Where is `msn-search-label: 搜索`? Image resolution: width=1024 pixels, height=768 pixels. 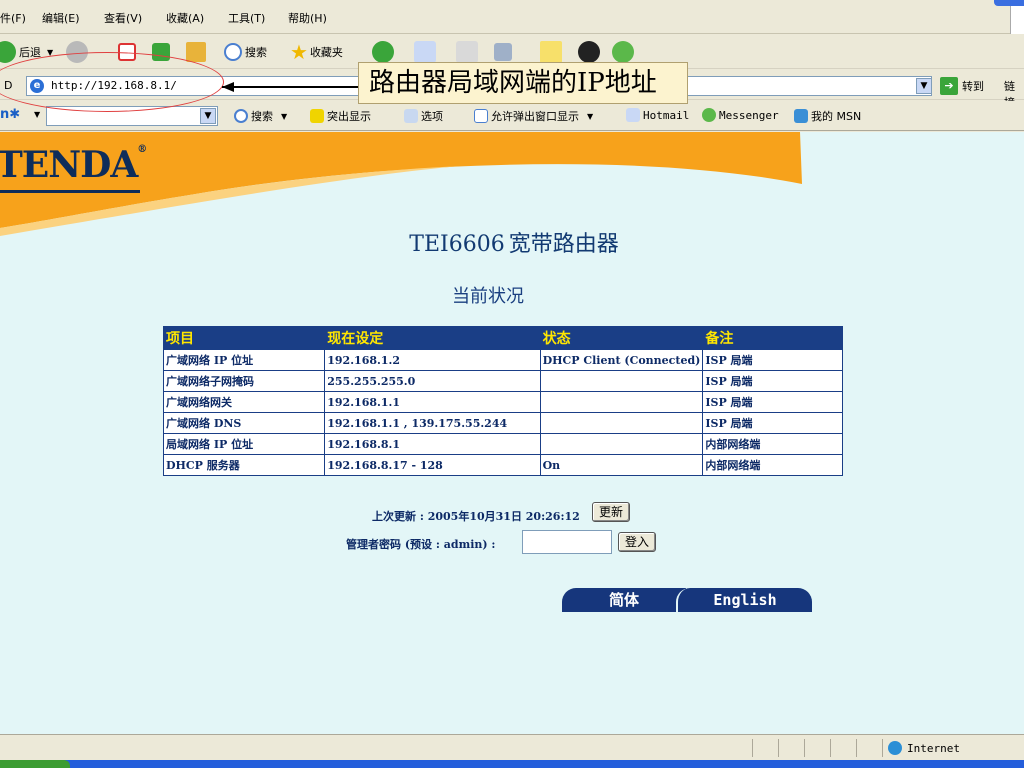
msn-search-label: 搜索 is located at coordinates (262, 116).